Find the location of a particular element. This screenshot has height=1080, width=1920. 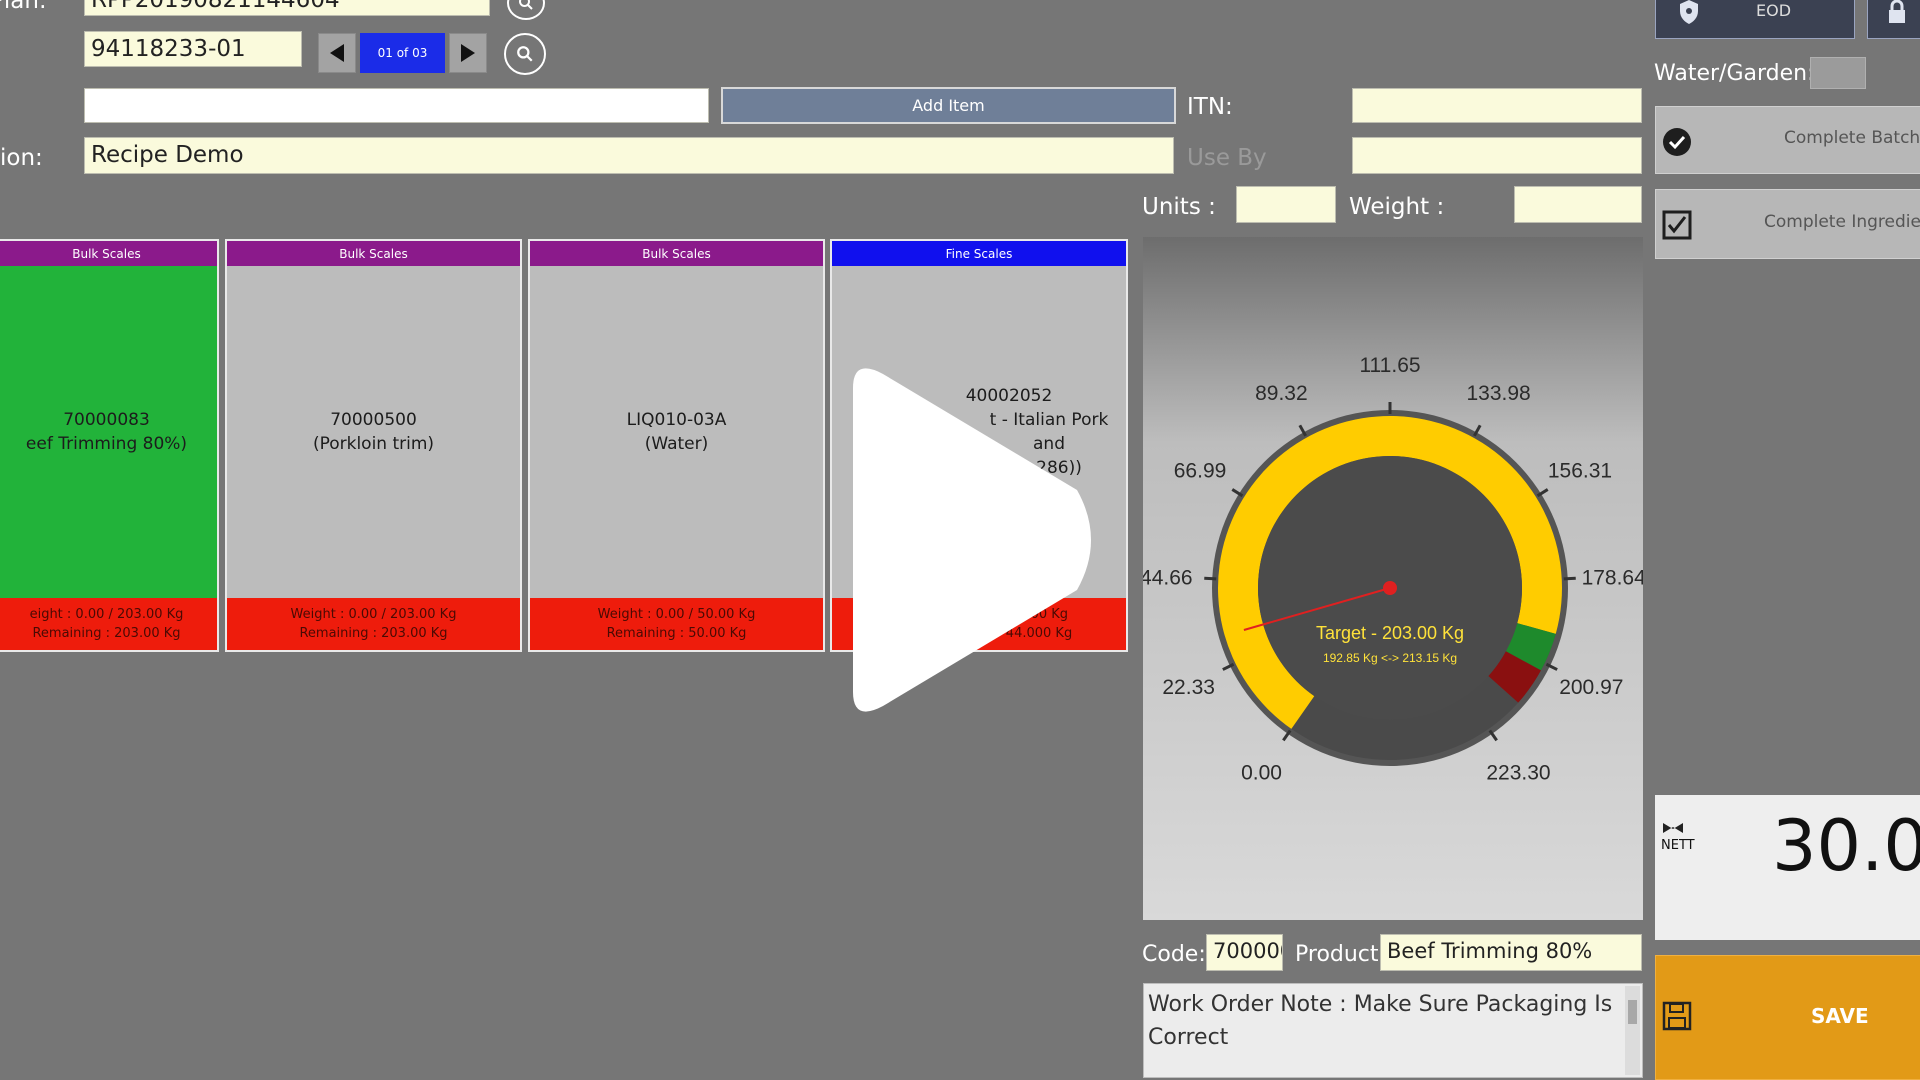

eod-label: EOD is located at coordinates (1774, 10).